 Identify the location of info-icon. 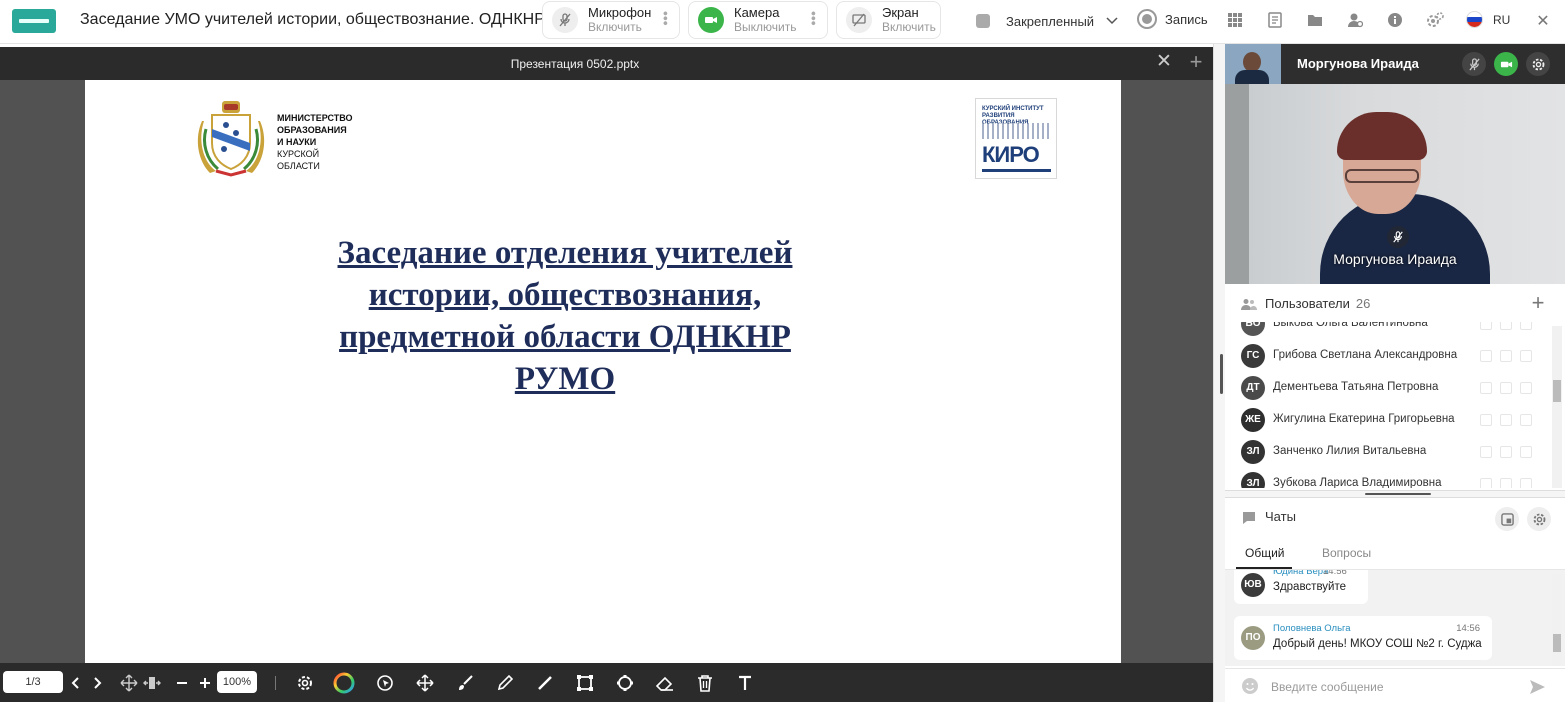
(1395, 20).